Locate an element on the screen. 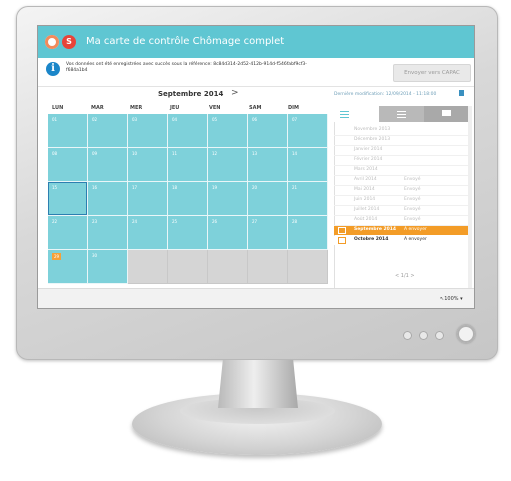 The width and height of the screenshot is (511, 481). month-label: Septembre 2014 is located at coordinates (375, 229).